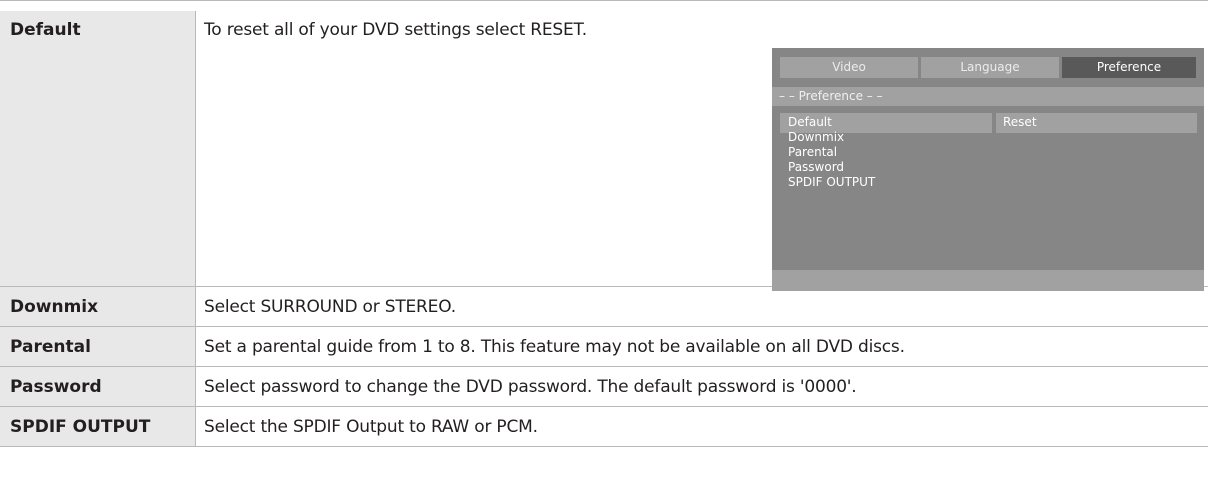  Describe the element at coordinates (1020, 122) in the screenshot. I see `selected-value: Reset` at that location.